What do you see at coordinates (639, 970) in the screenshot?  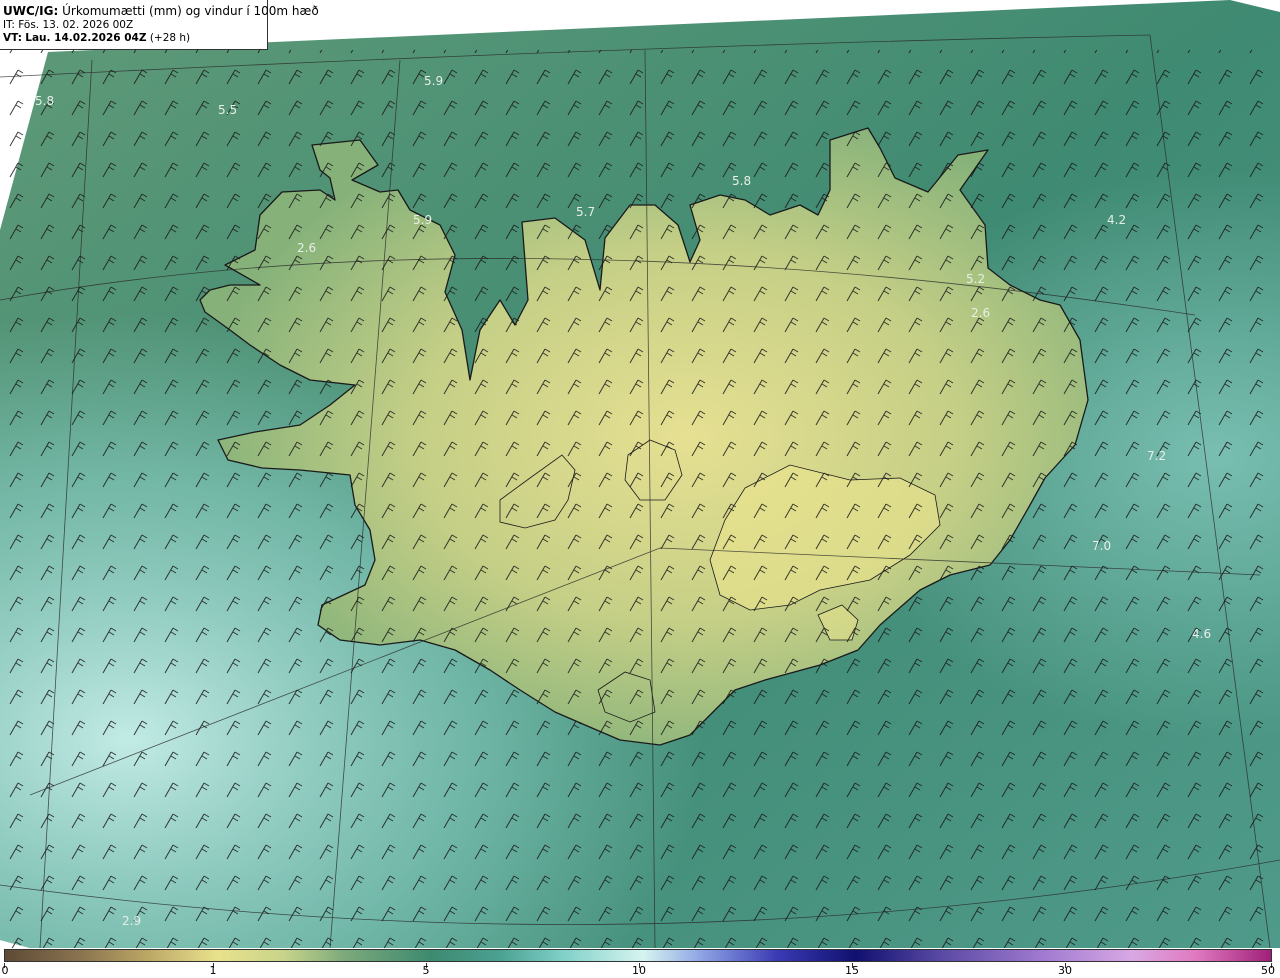 I see `colorbar-label: 10` at bounding box center [639, 970].